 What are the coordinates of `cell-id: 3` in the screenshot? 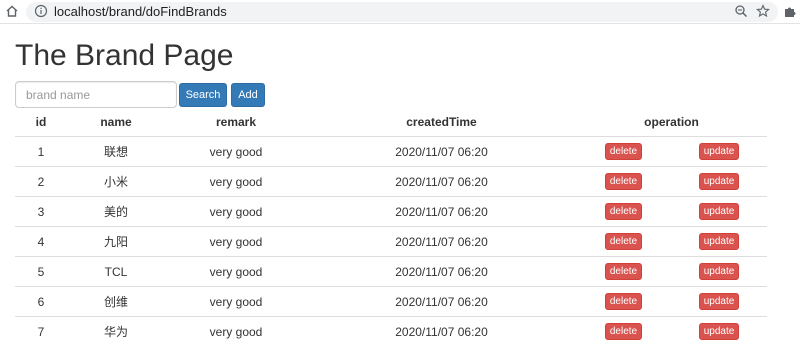 It's located at (41, 211).